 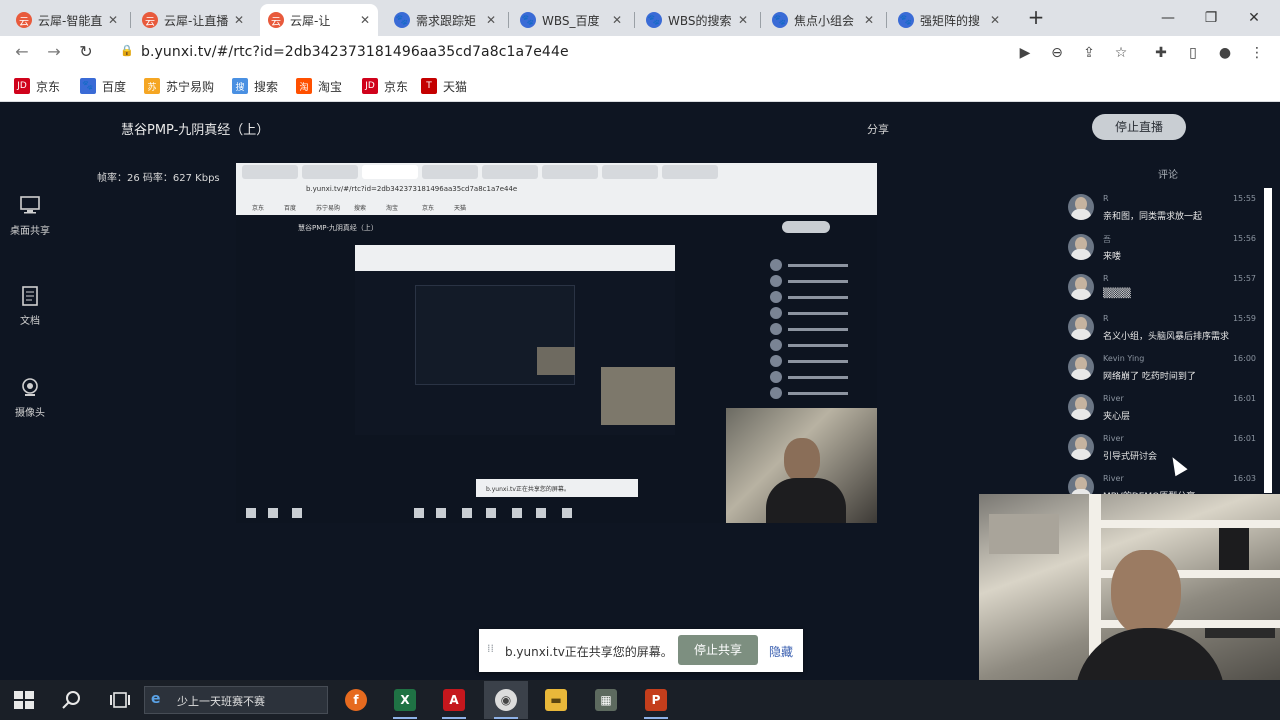 I want to click on comment-author: Kevin Ying, so click(x=1124, y=358).